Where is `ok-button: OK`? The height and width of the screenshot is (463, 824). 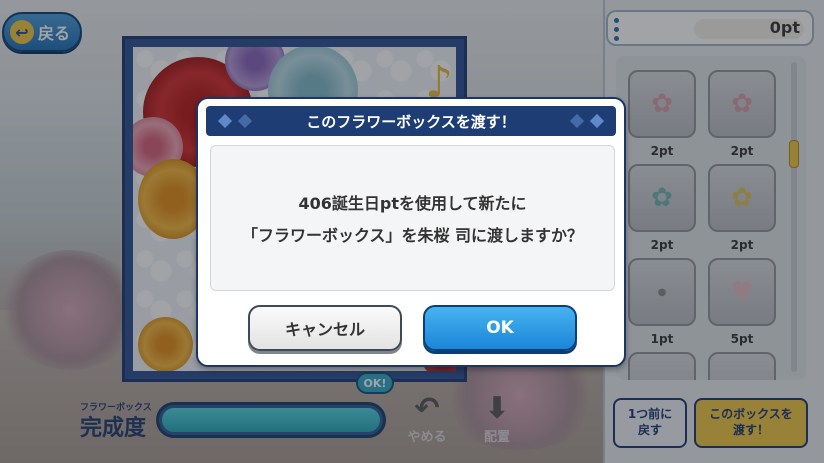 ok-button: OK is located at coordinates (500, 328).